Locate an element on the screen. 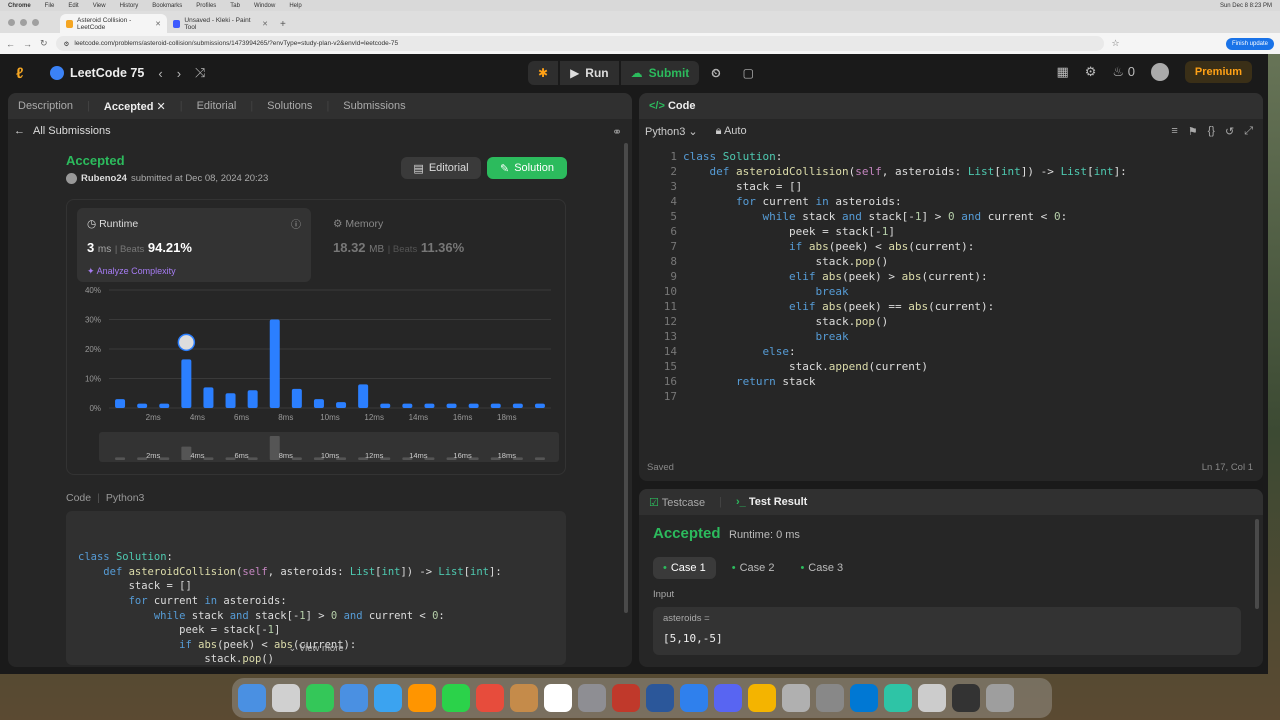 Image resolution: width=1280 pixels, height=720 pixels. analyze-complexity-link: ✦ Analyze Complexity is located at coordinates (131, 271).